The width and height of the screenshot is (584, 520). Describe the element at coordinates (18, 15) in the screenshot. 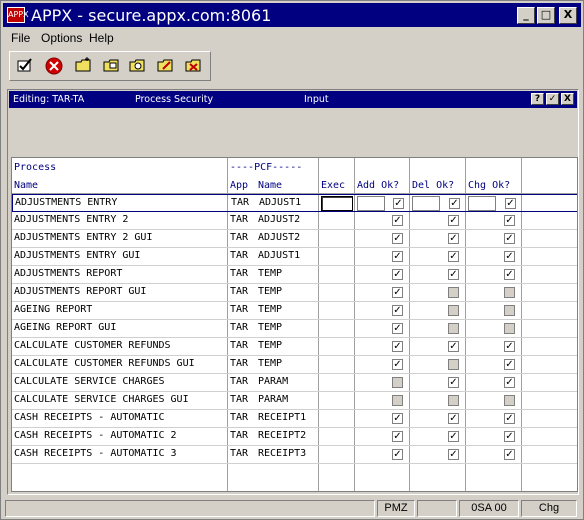

I see `appx-logo-icon: APPX` at that location.